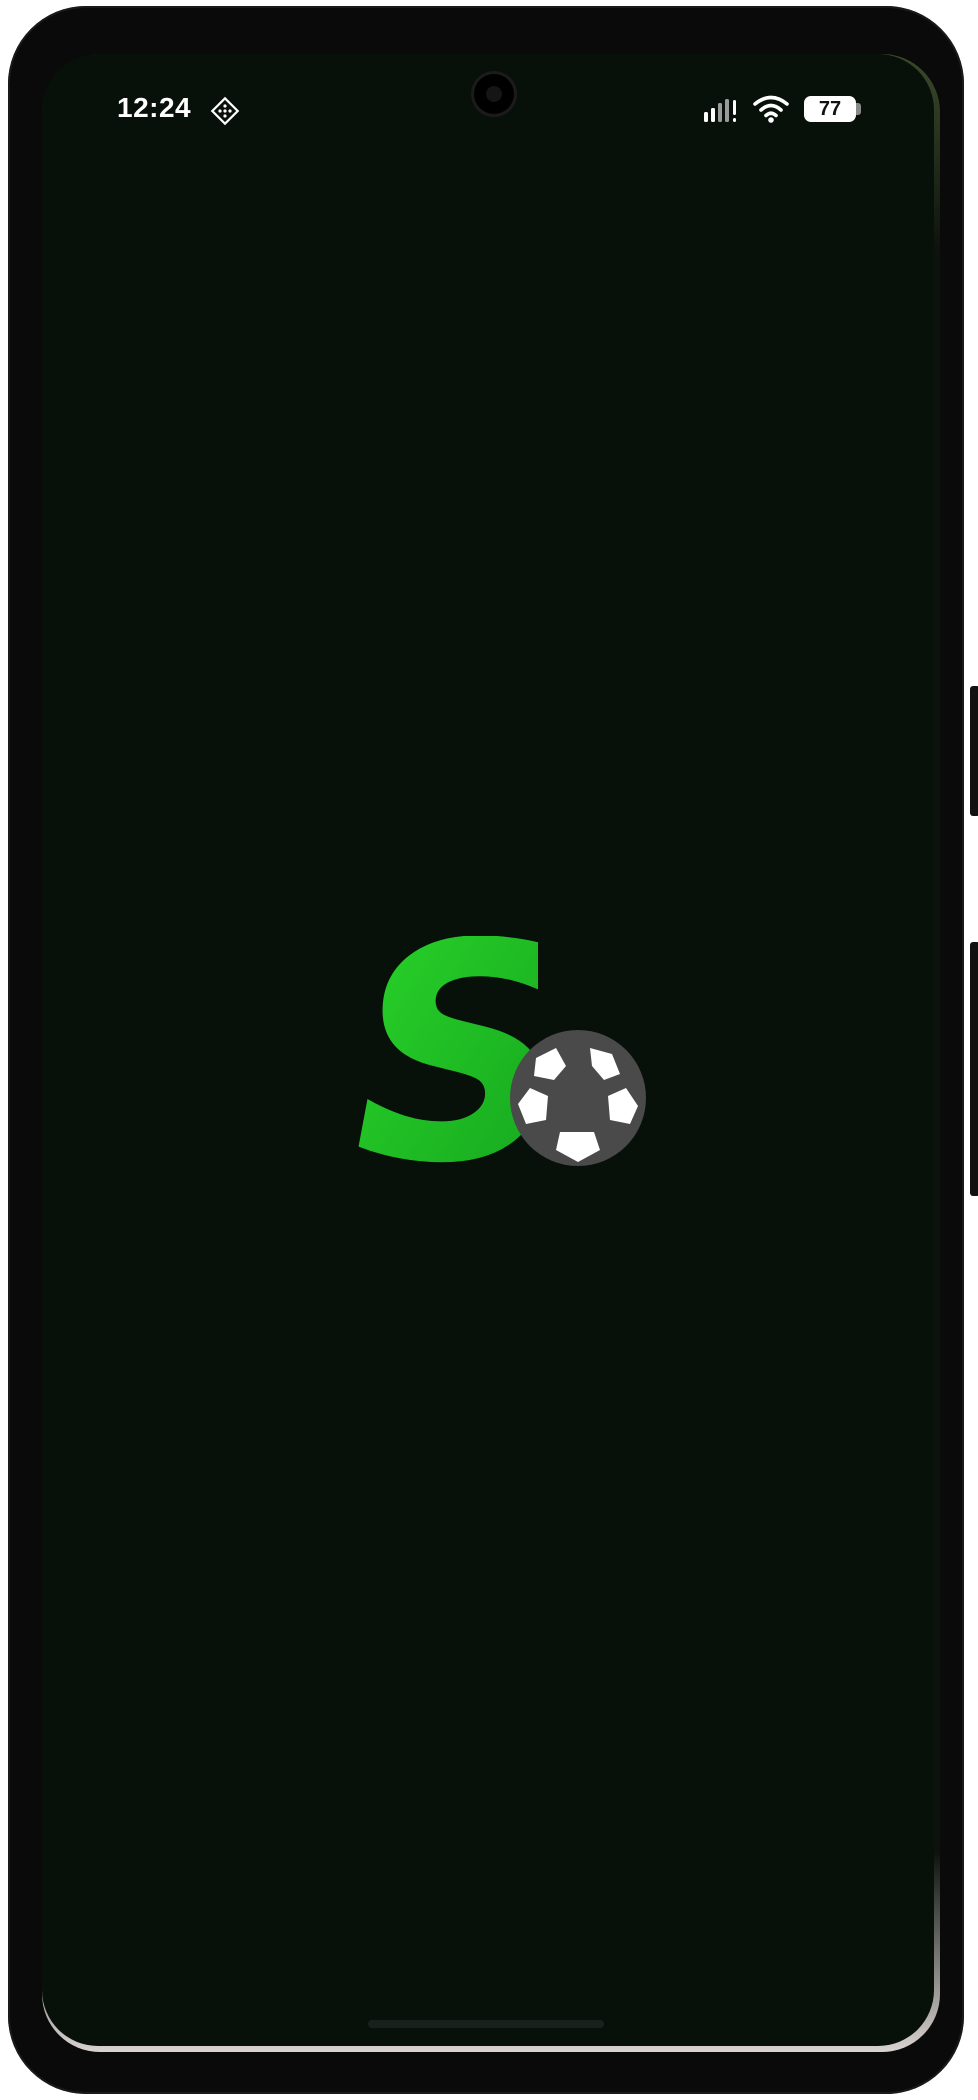 This screenshot has width=978, height=2100. What do you see at coordinates (858, 109) in the screenshot?
I see `battery-tip` at bounding box center [858, 109].